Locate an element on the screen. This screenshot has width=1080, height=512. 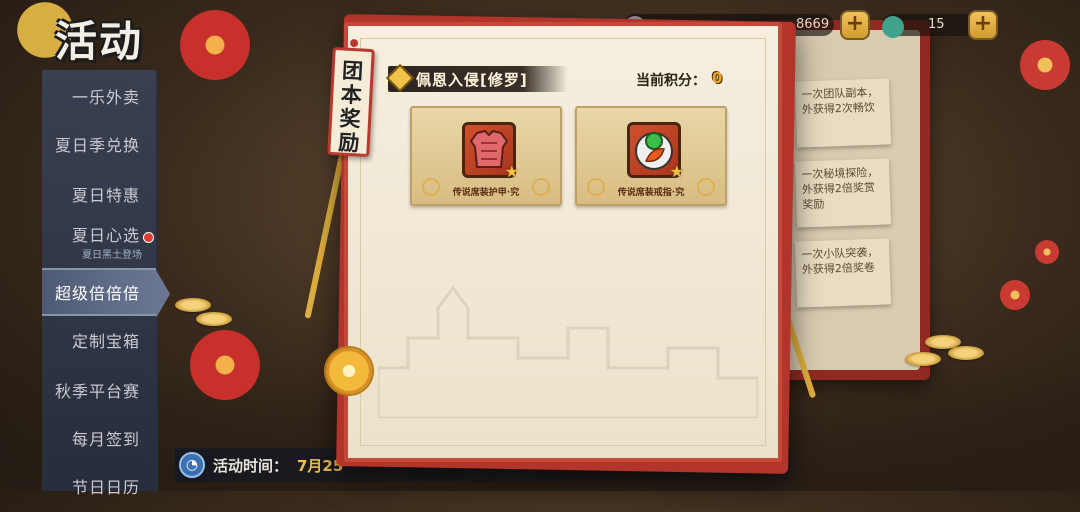
reward-name: 传说席装戒指·究 is located at coordinates (651, 193).